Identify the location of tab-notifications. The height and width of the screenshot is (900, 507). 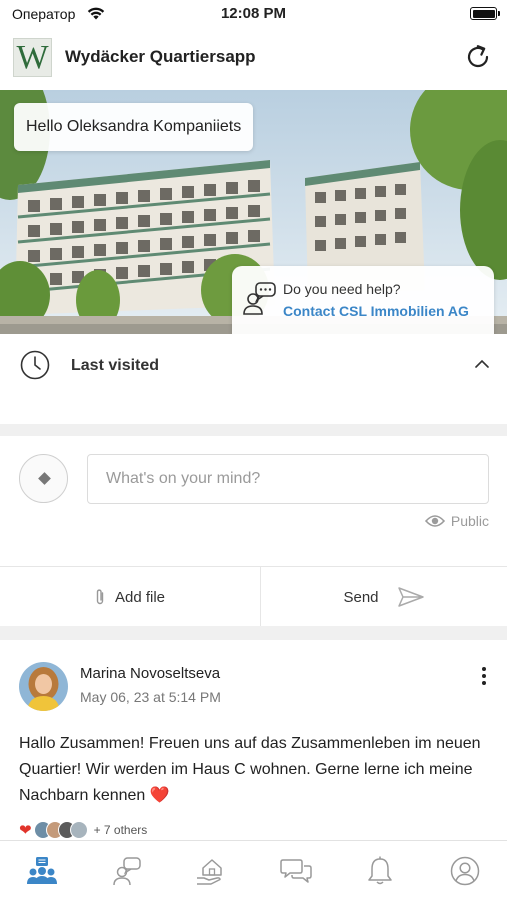
(380, 870).